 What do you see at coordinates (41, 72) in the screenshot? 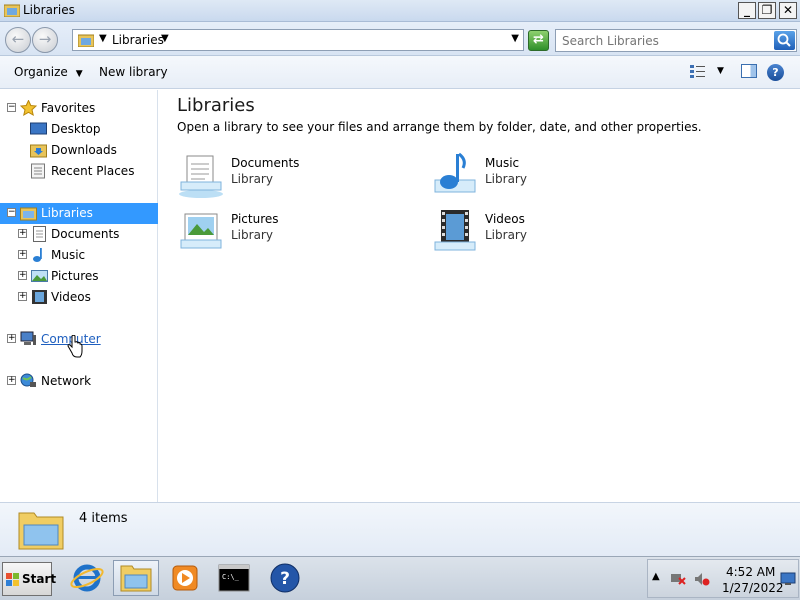
I see `organize-label: Organize` at bounding box center [41, 72].